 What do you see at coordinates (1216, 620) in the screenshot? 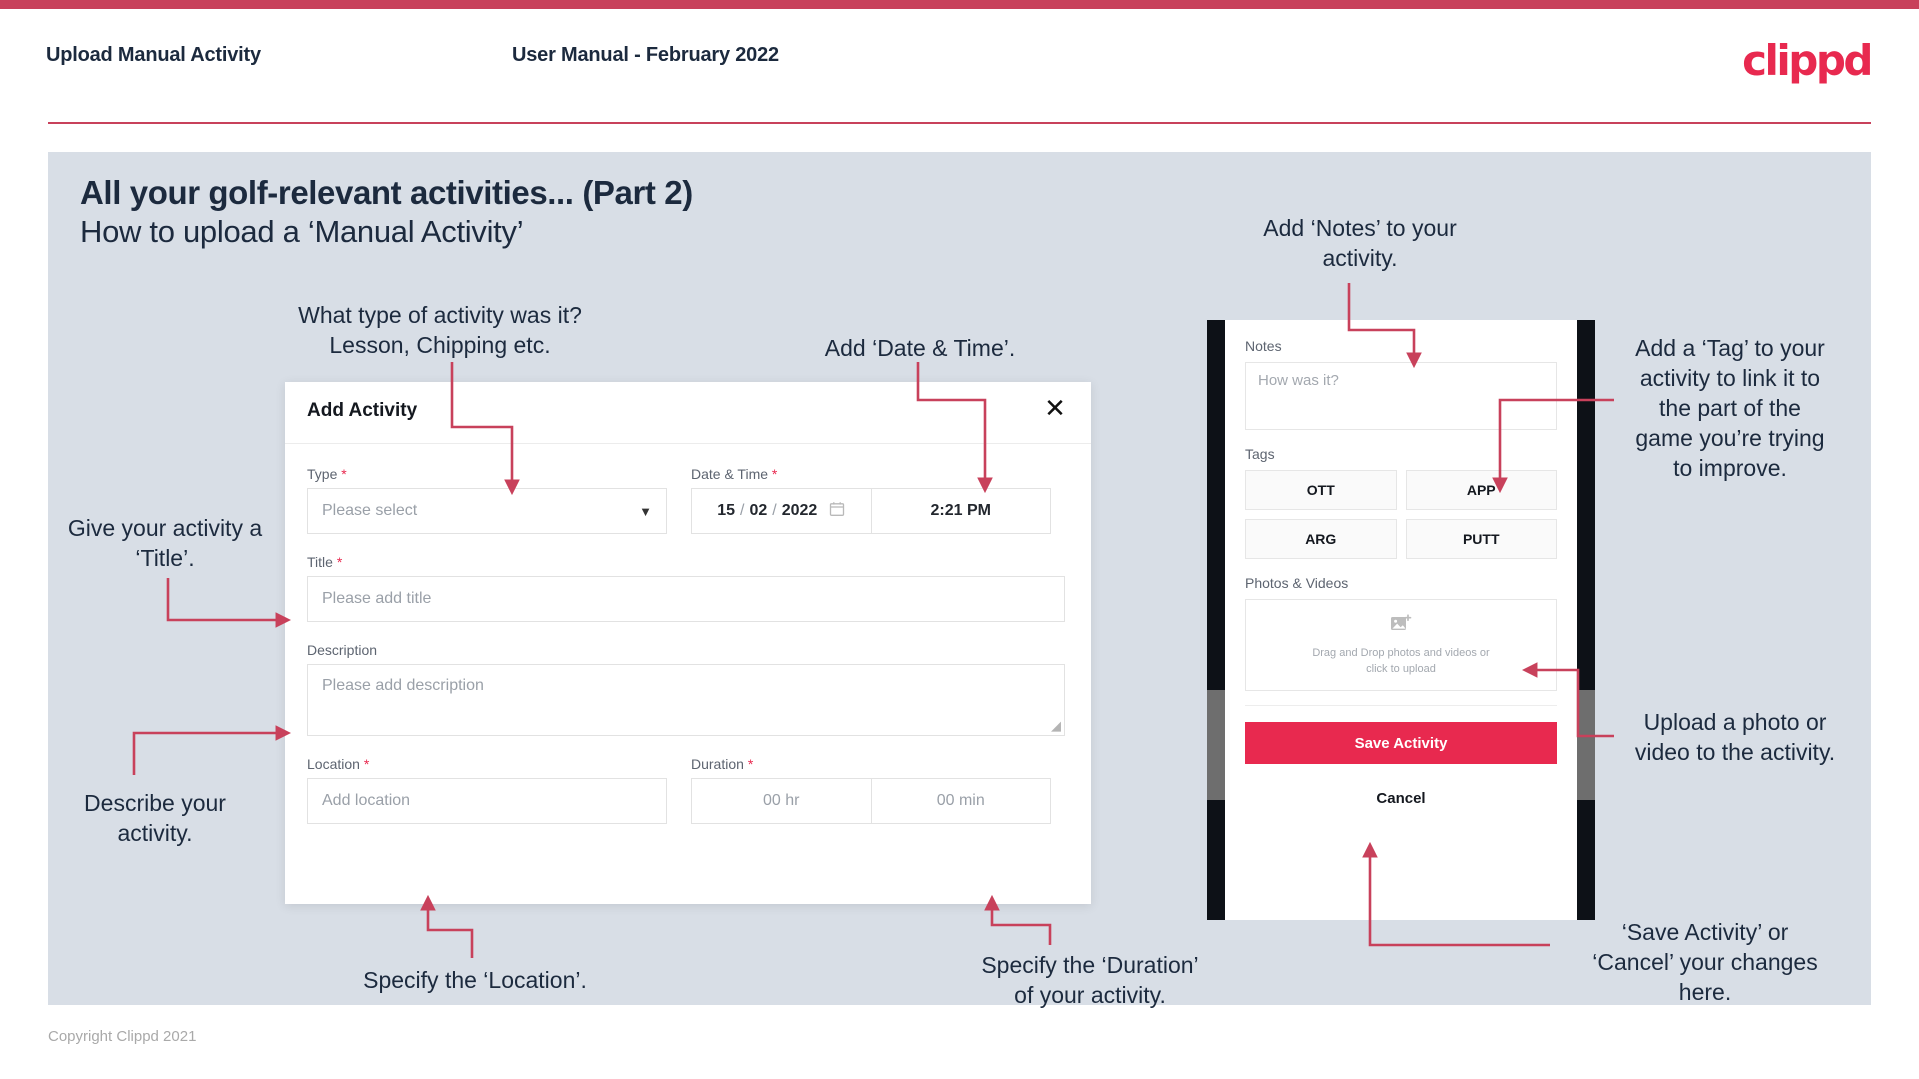
I see `phone-bezel-left` at bounding box center [1216, 620].